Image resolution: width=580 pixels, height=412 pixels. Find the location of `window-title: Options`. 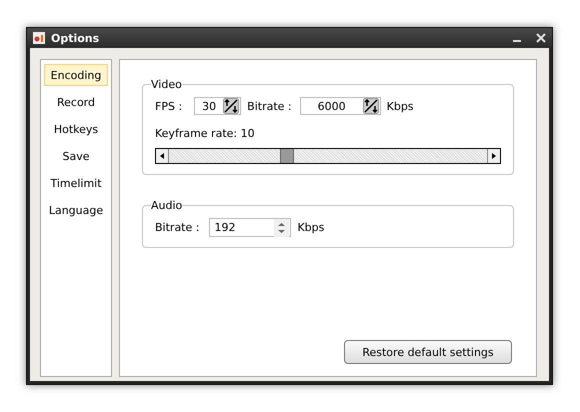

window-title: Options is located at coordinates (75, 38).